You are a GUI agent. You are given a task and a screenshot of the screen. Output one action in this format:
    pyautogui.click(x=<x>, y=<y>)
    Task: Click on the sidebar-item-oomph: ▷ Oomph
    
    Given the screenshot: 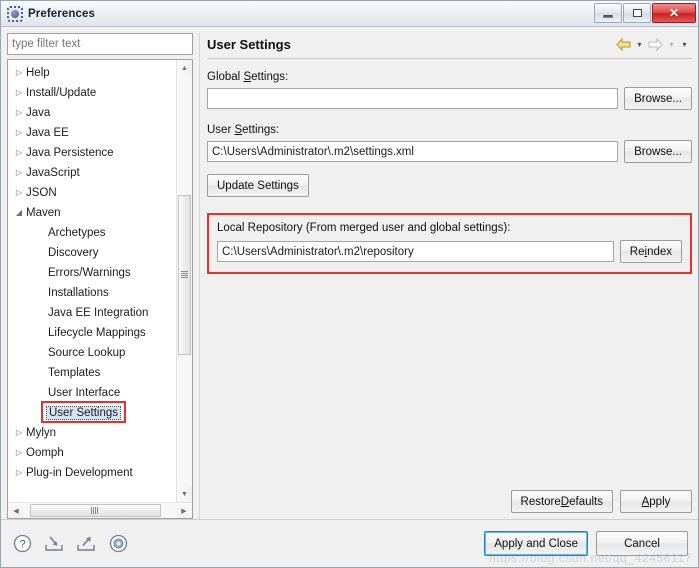 What is the action you would take?
    pyautogui.click(x=92, y=453)
    